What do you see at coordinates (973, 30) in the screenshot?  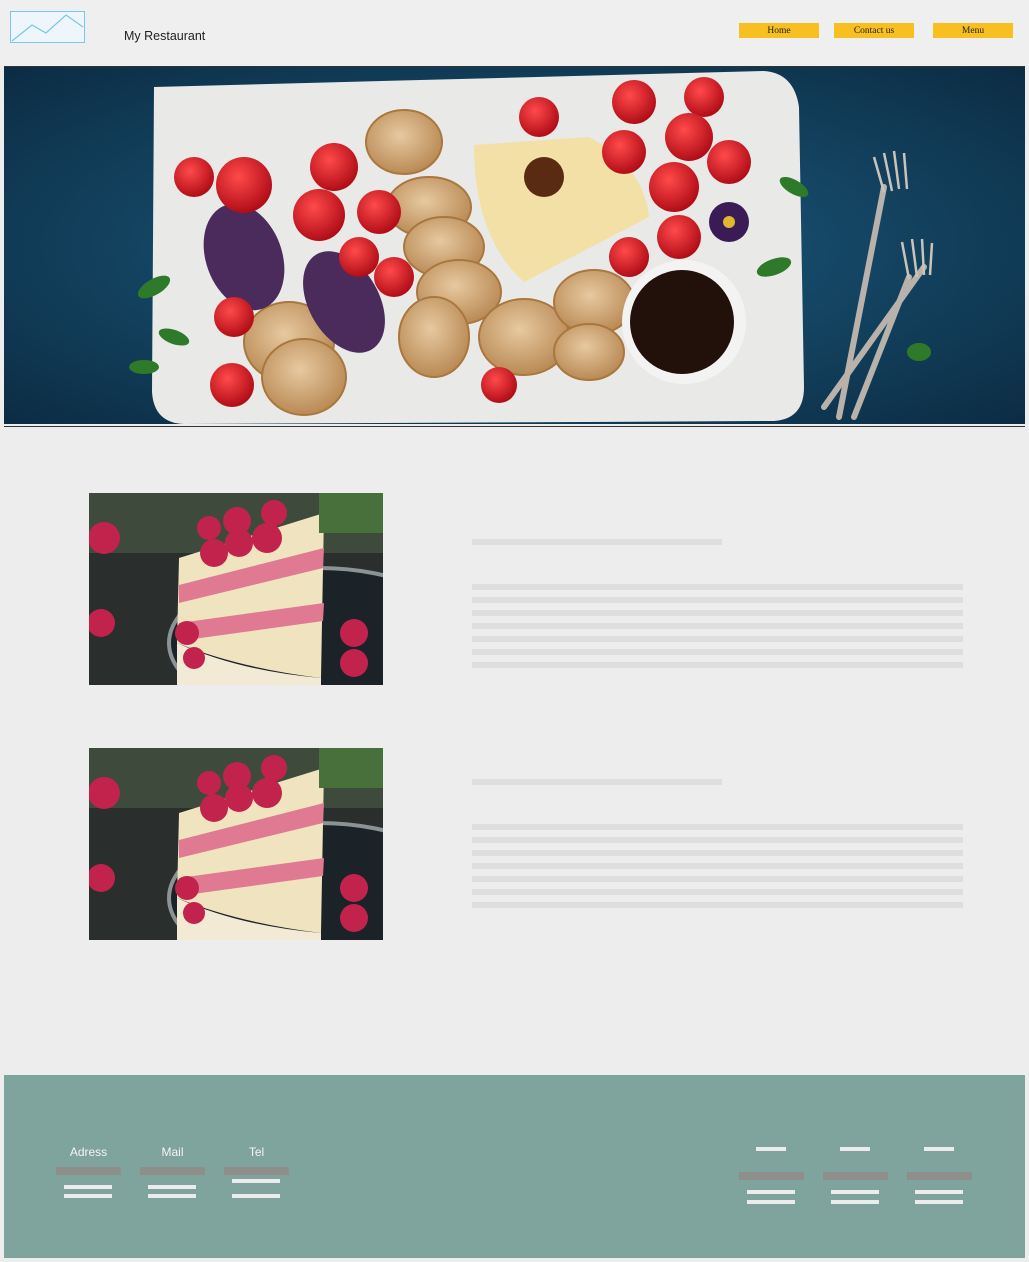 I see `nav-menu-button: Menu` at bounding box center [973, 30].